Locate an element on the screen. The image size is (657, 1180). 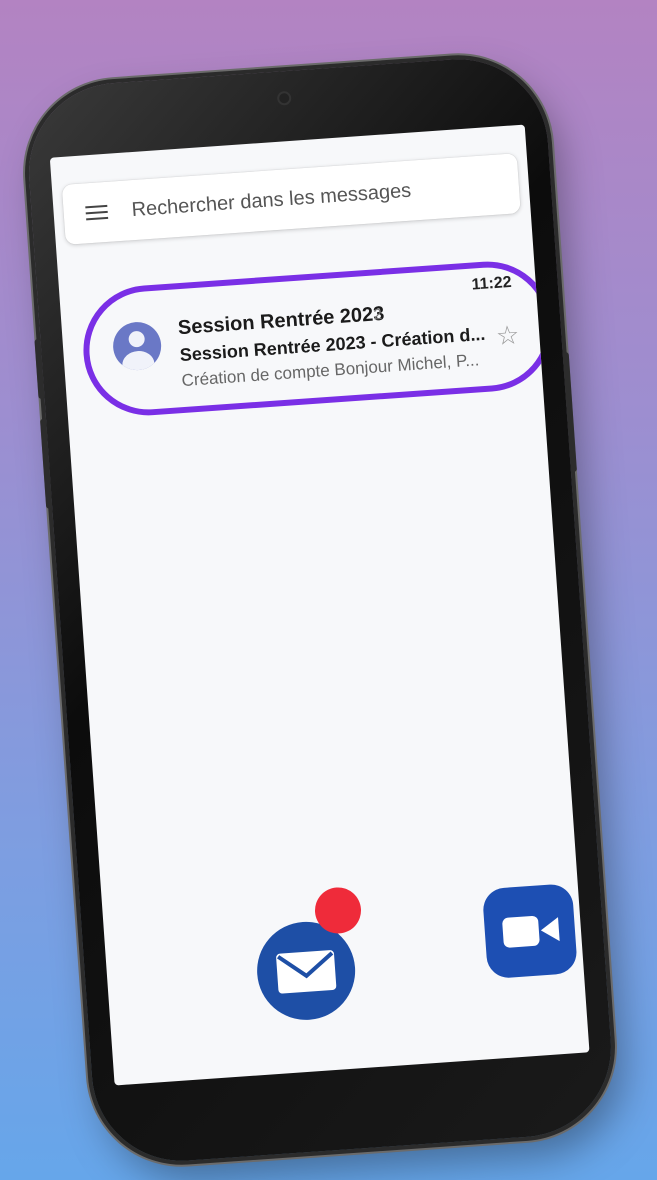
search-input: Rechercher dans les messages is located at coordinates (271, 200).